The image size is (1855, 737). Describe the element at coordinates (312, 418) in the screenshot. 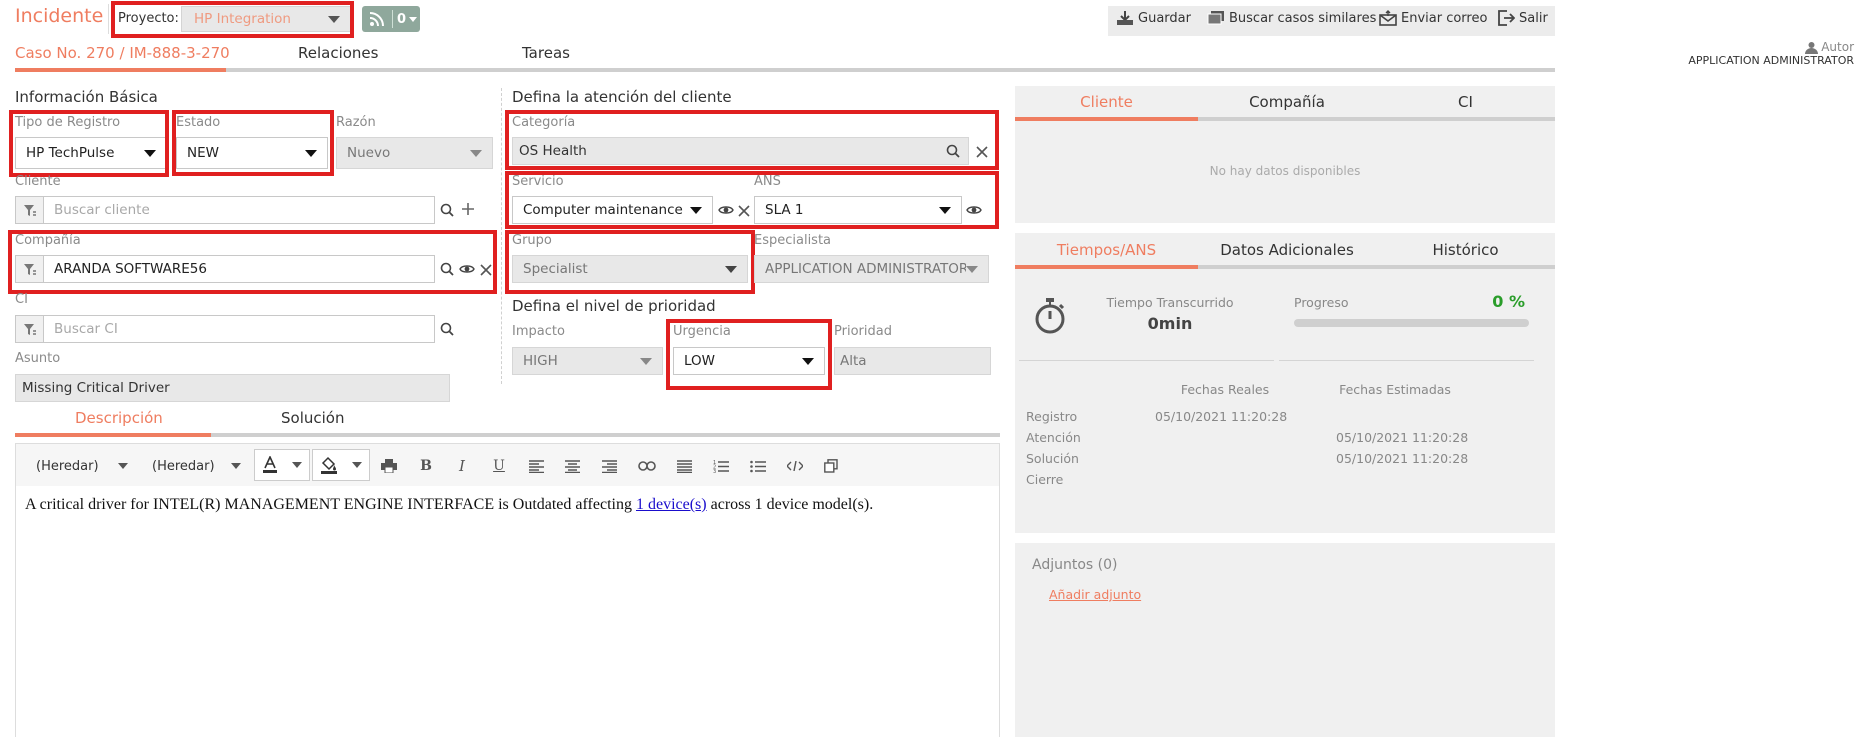

I see `tab-solution: Solución` at that location.